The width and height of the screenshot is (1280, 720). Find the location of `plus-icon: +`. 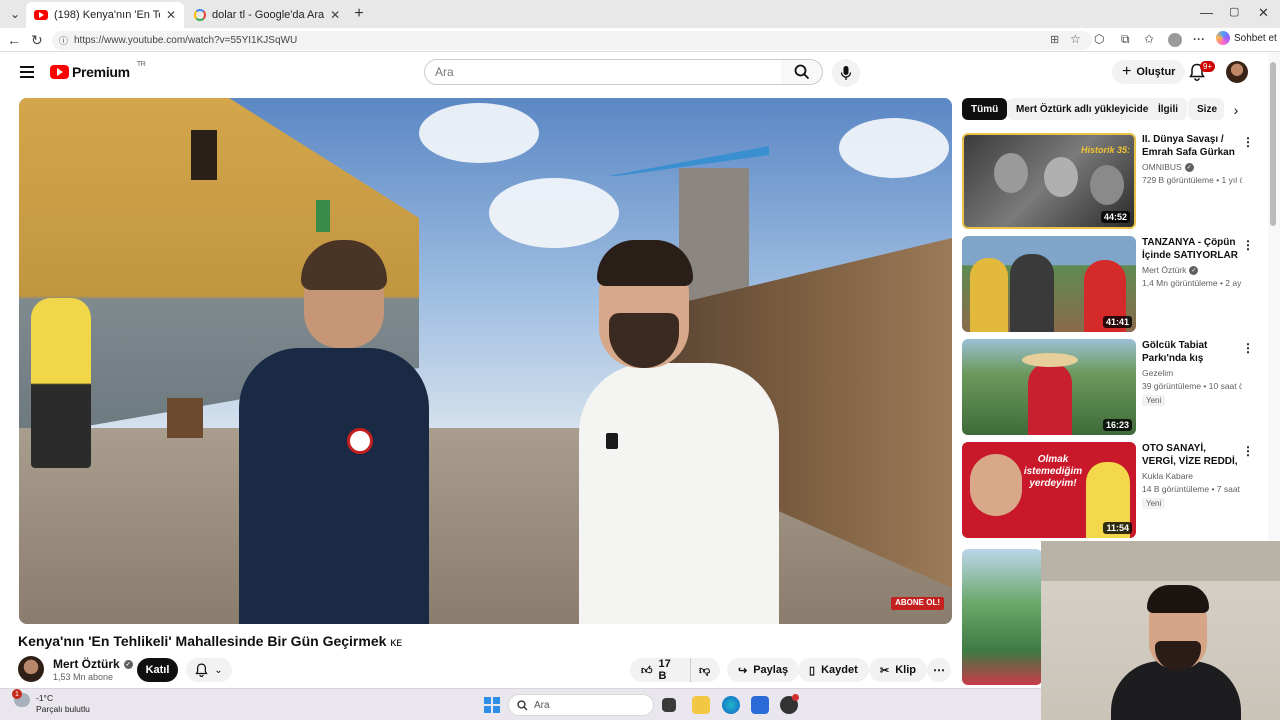

plus-icon: + is located at coordinates (1127, 71).